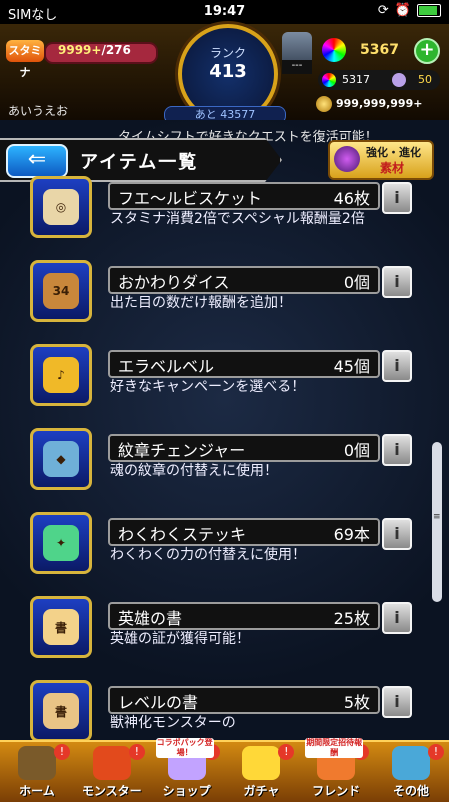 The width and height of the screenshot is (449, 802). What do you see at coordinates (336, 770) in the screenshot?
I see `nav-item: フレンド !期間限定招待報酬` at bounding box center [336, 770].